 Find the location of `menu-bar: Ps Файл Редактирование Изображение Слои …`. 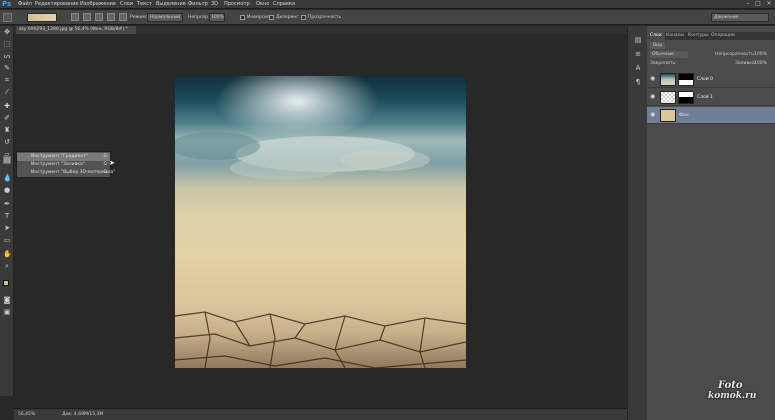

menu-bar: Ps Файл Редактирование Изображение Слои … is located at coordinates (387, 4).